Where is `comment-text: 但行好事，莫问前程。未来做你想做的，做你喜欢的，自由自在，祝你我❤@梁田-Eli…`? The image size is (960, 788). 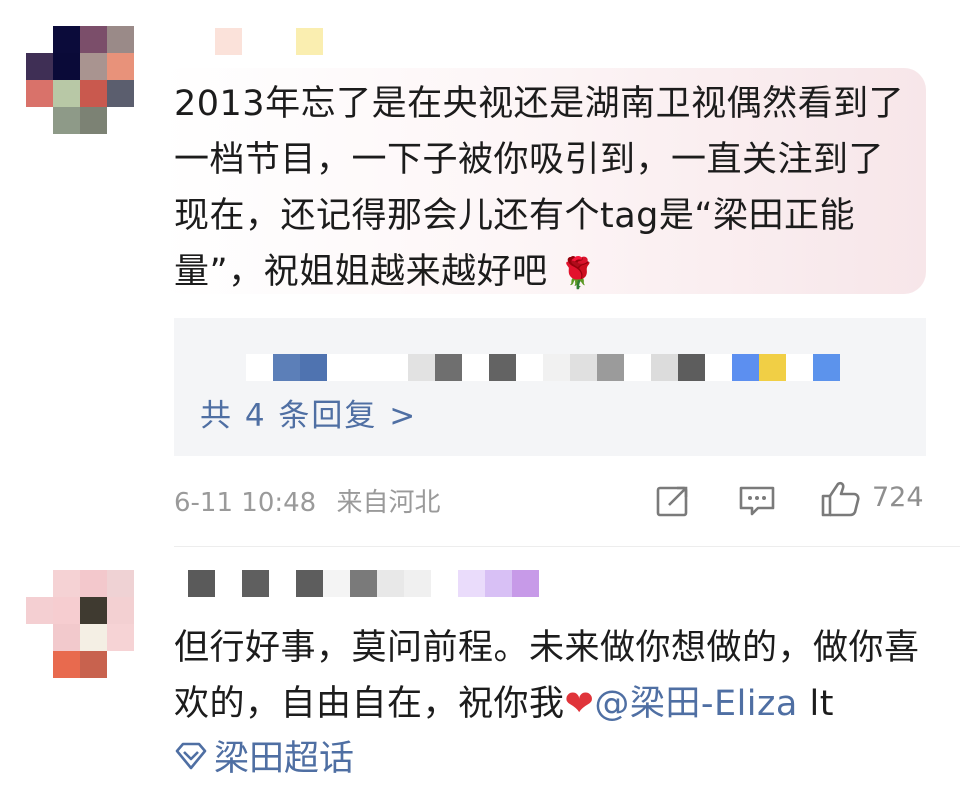 comment-text: 但行好事，莫问前程。未来做你想做的，做你喜欢的，自由自在，祝你我❤@梁田-Eli… is located at coordinates (554, 676).